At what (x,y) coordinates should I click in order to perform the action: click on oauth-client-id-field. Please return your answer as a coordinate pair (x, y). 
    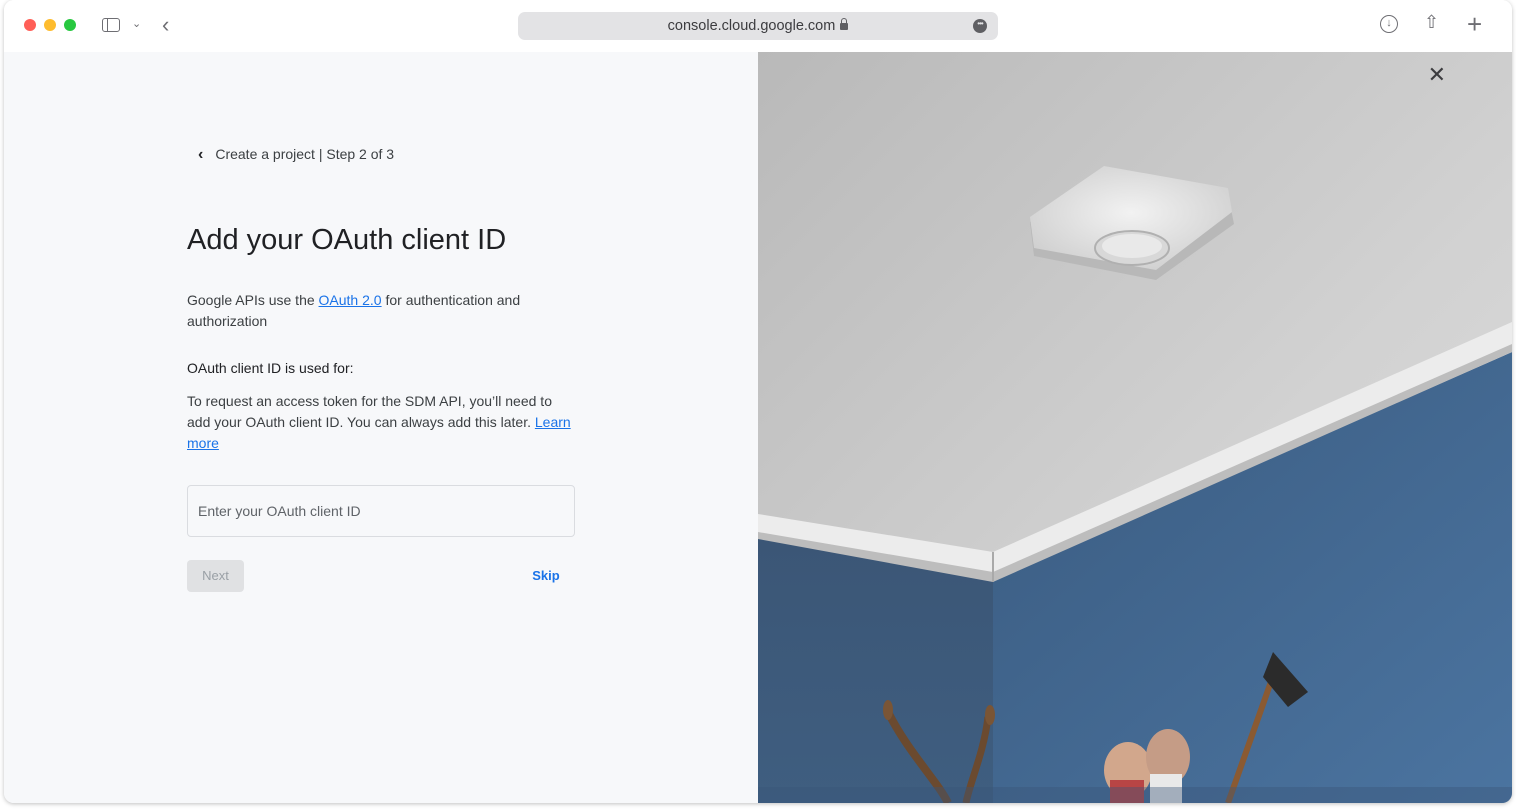
    Looking at the image, I should click on (381, 511).